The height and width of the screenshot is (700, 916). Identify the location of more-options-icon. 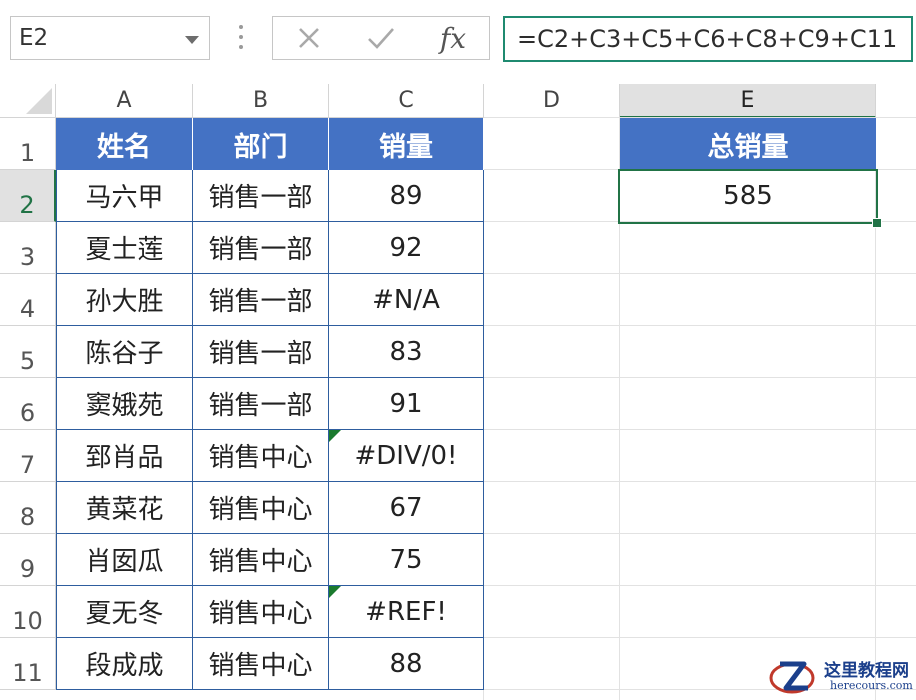
(241, 38).